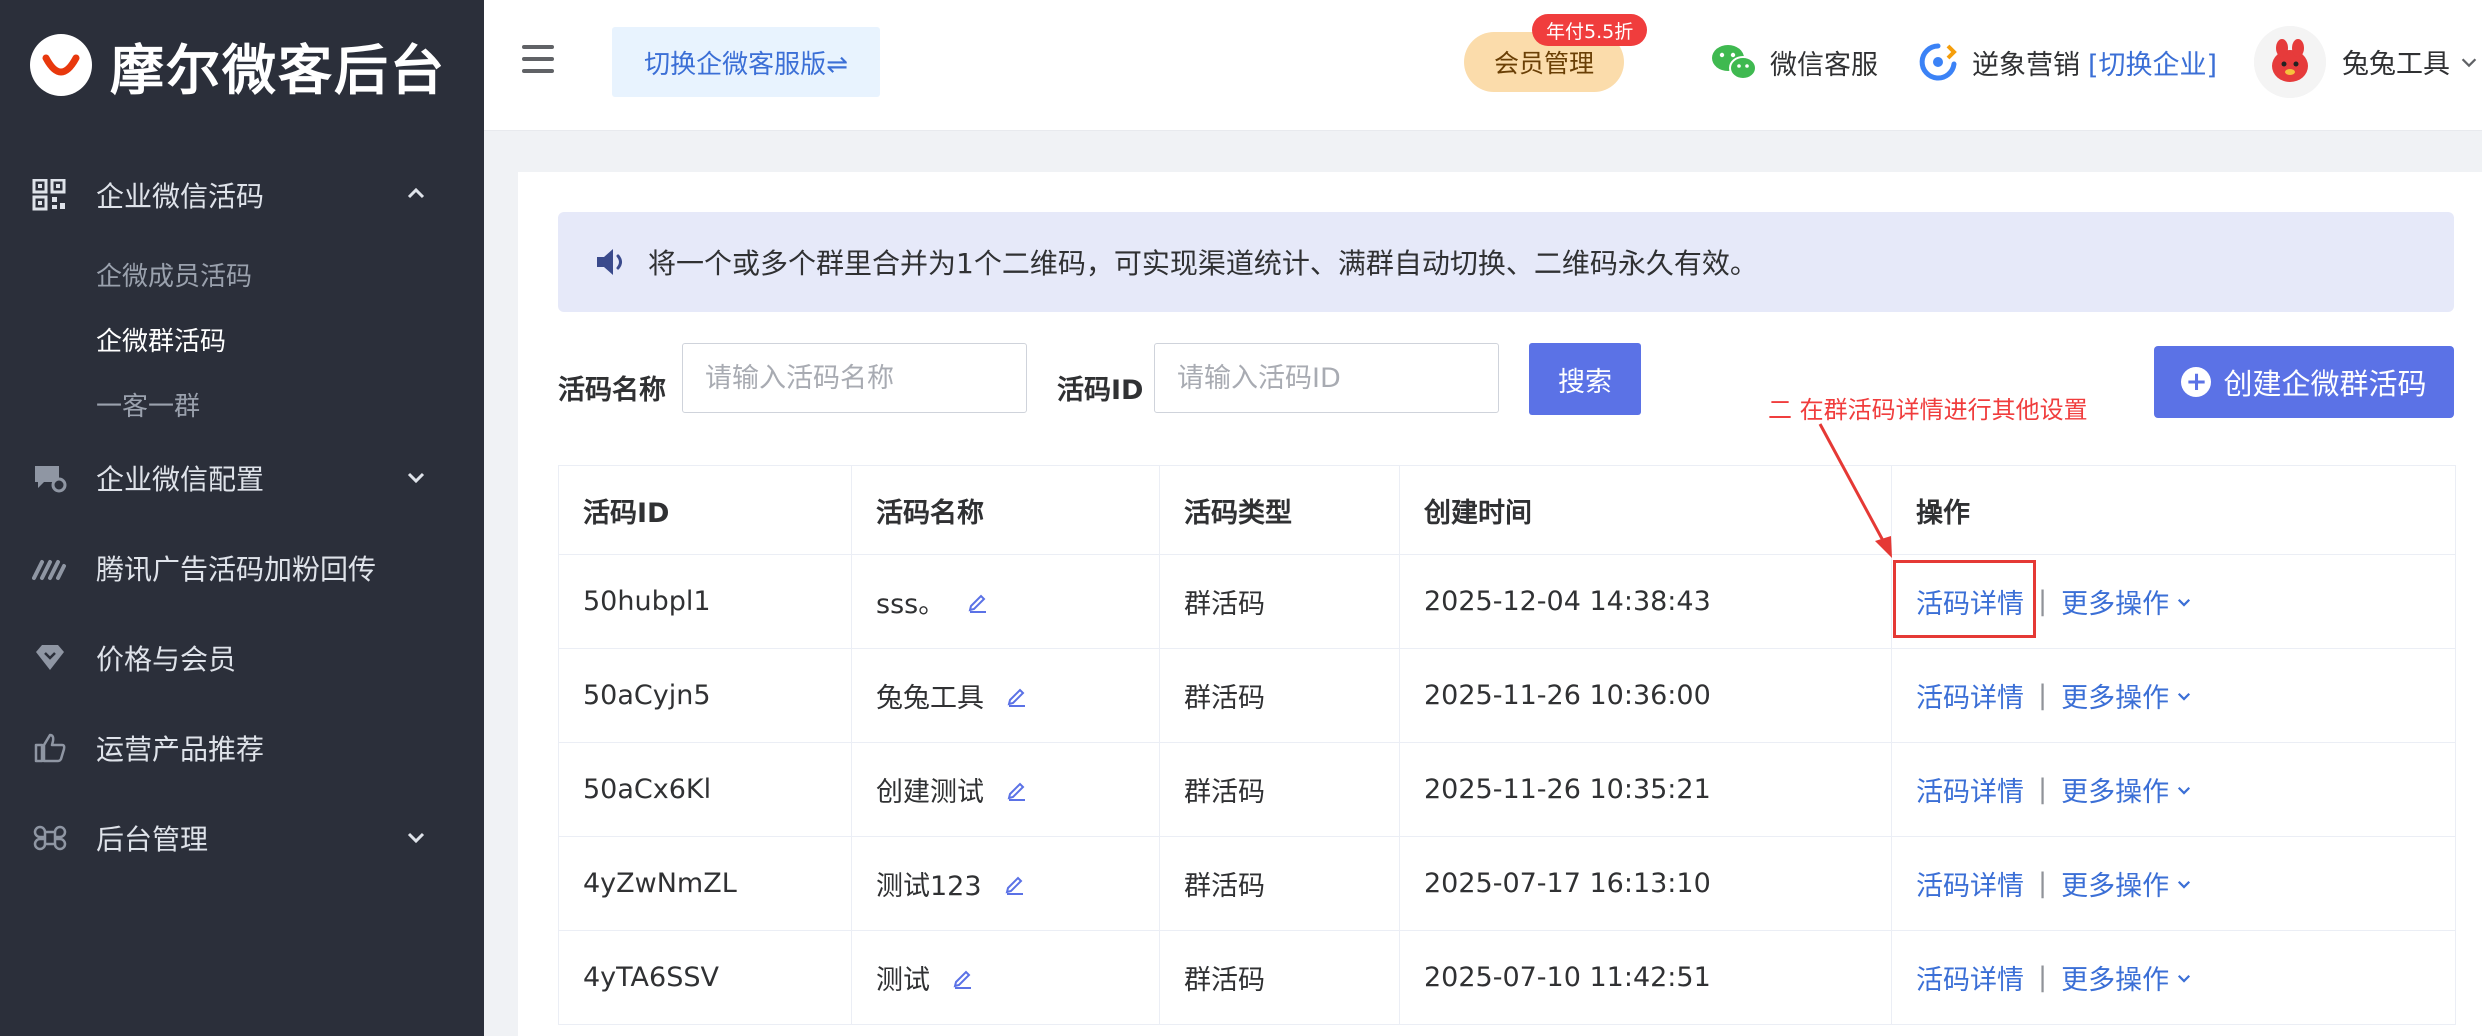 The image size is (2482, 1036). What do you see at coordinates (49, 195) in the screenshot?
I see `qrcode-icon` at bounding box center [49, 195].